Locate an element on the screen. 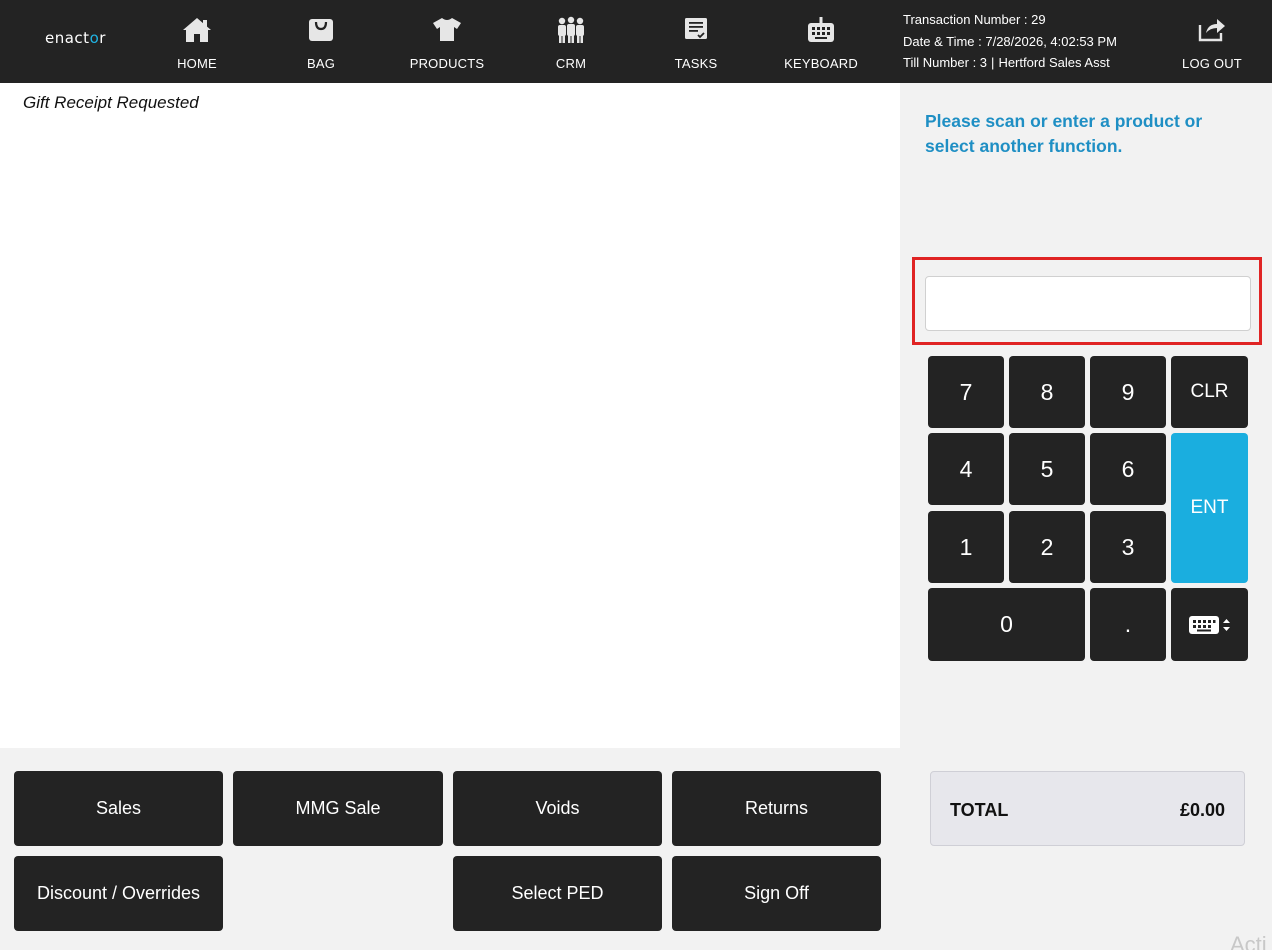  key-1: 1 is located at coordinates (966, 547).